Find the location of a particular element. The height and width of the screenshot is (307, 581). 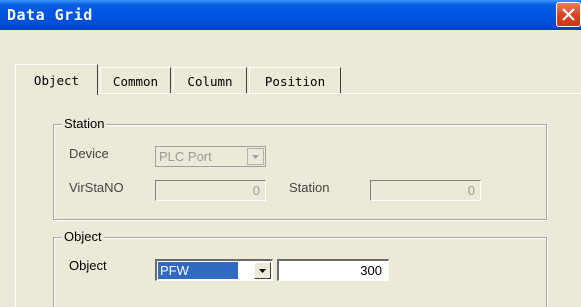

tab-column: Column is located at coordinates (210, 80).